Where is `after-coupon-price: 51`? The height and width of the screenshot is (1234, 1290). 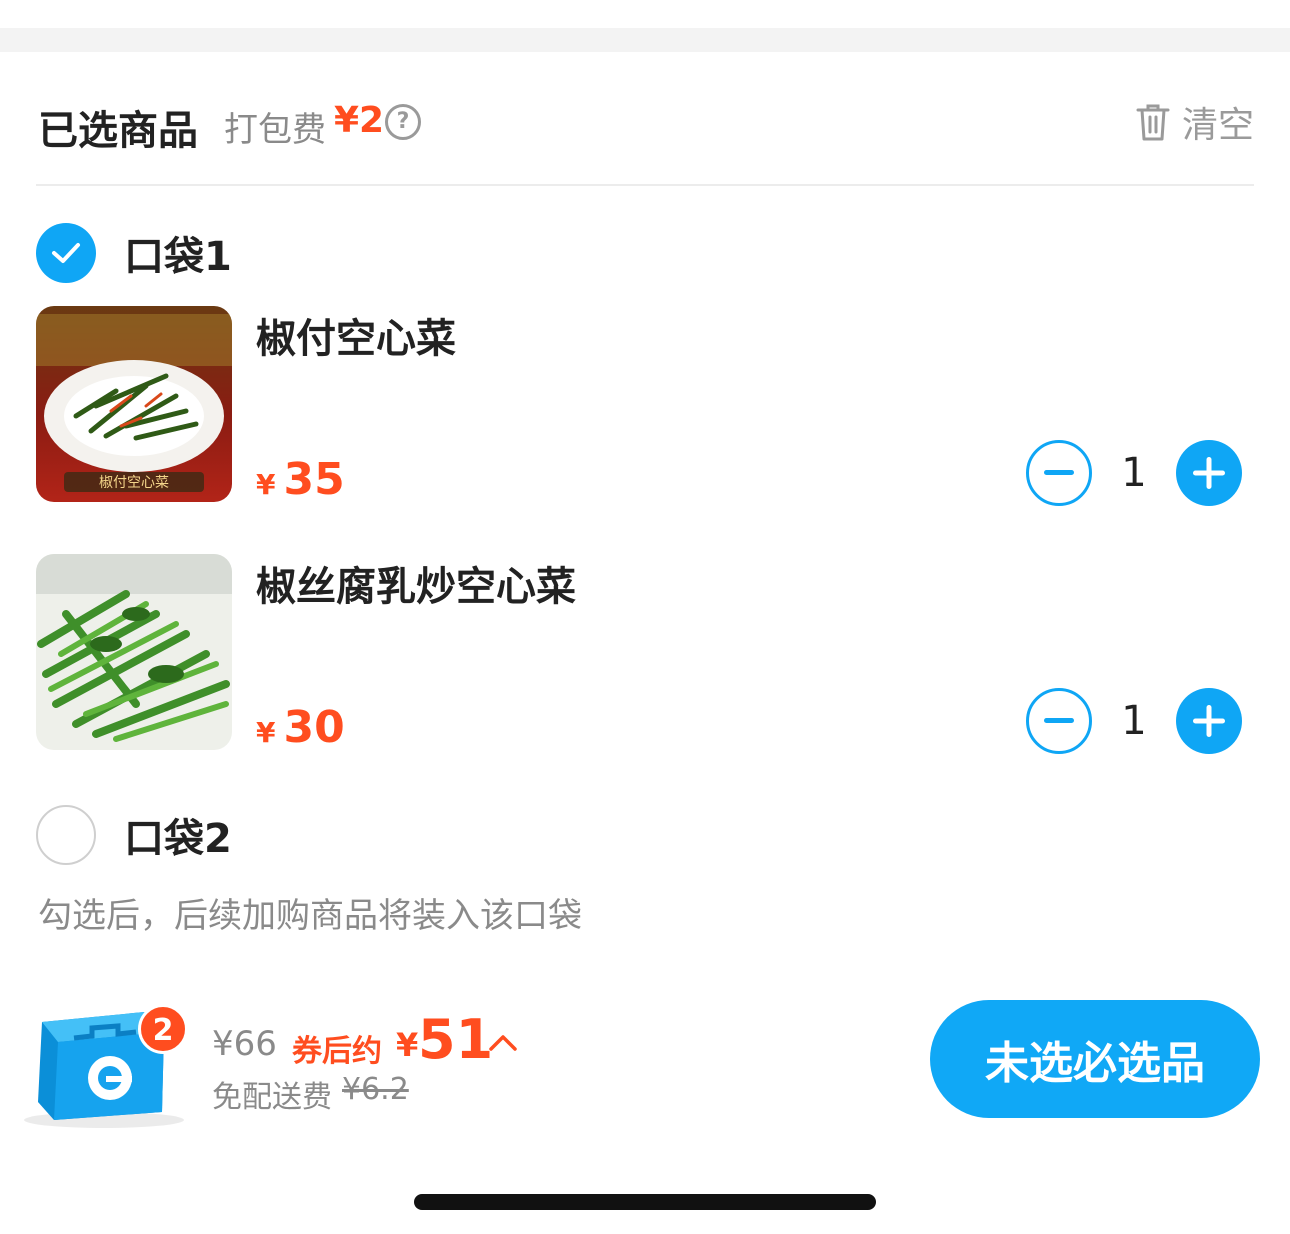 after-coupon-price: 51 is located at coordinates (456, 1039).